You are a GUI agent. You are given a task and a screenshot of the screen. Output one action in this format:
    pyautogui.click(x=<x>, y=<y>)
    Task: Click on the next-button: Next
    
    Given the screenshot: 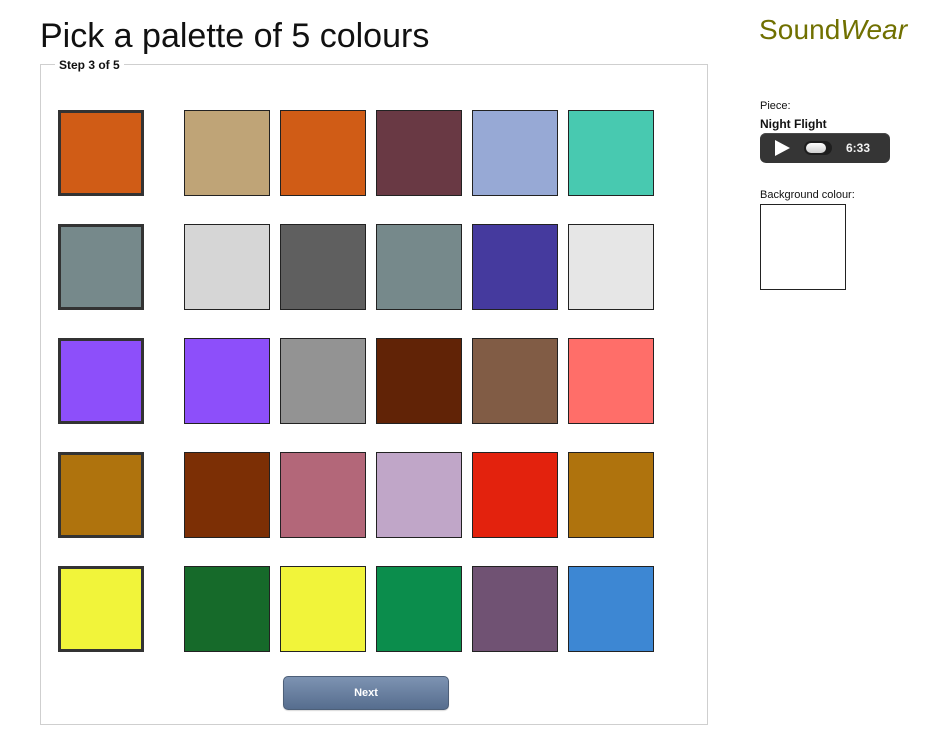 What is the action you would take?
    pyautogui.click(x=366, y=693)
    